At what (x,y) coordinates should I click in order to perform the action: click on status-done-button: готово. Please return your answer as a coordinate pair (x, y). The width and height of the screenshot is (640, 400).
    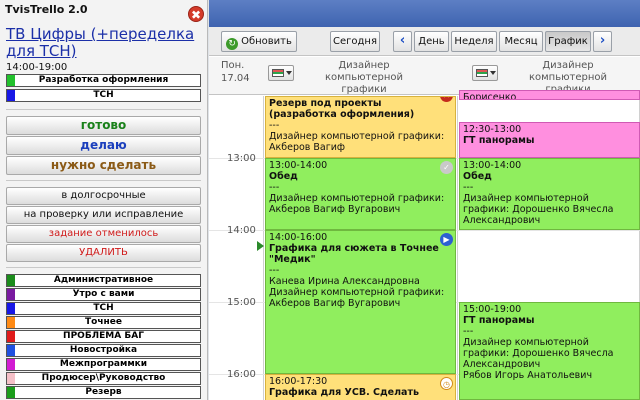
    Looking at the image, I should click on (103, 125).